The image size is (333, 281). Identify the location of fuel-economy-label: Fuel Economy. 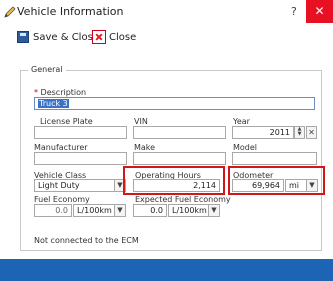
(62, 199).